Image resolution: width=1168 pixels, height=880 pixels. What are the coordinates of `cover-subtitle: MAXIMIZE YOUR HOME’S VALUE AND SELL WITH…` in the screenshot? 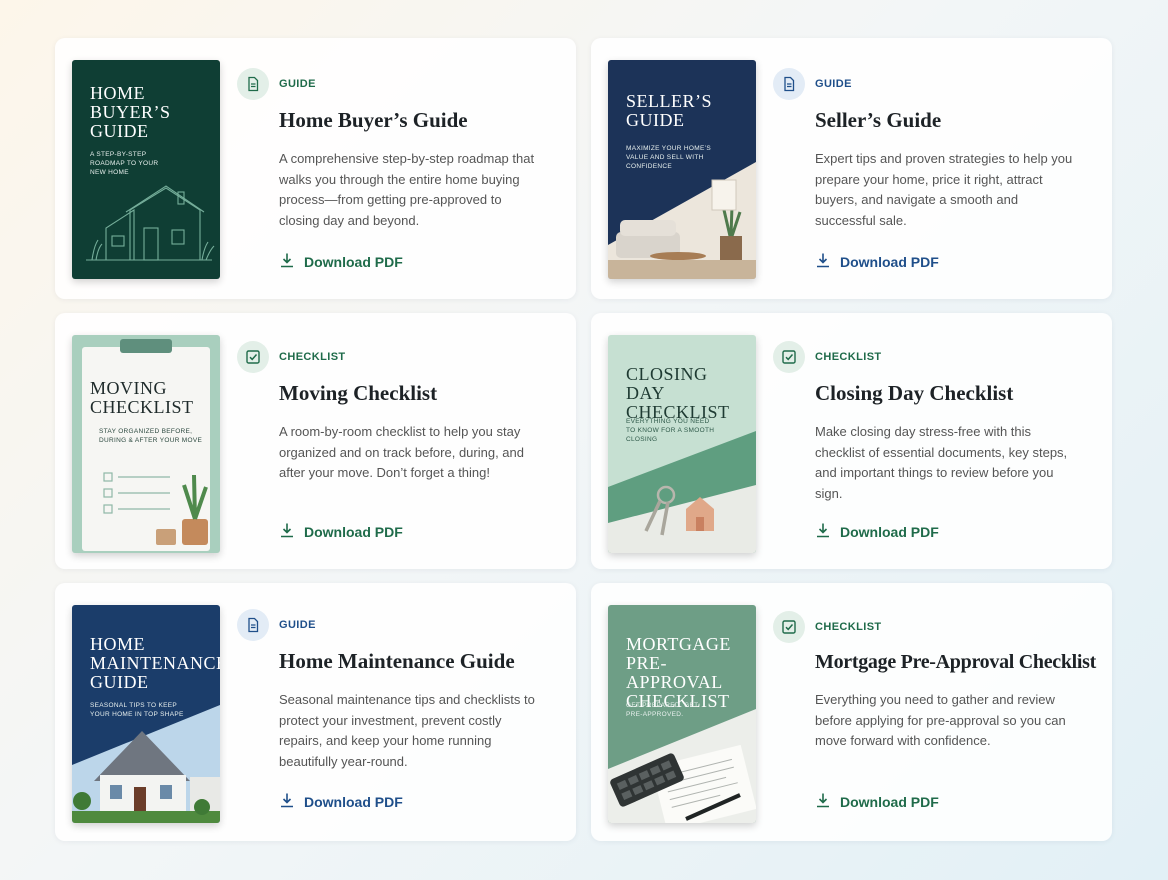 It's located at (668, 157).